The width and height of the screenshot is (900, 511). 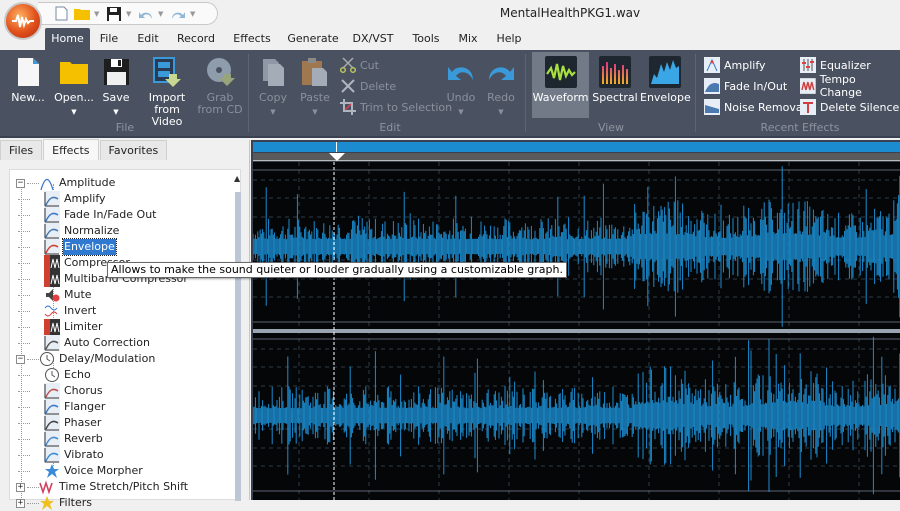 What do you see at coordinates (52, 231) in the screenshot?
I see `normalize-icon` at bounding box center [52, 231].